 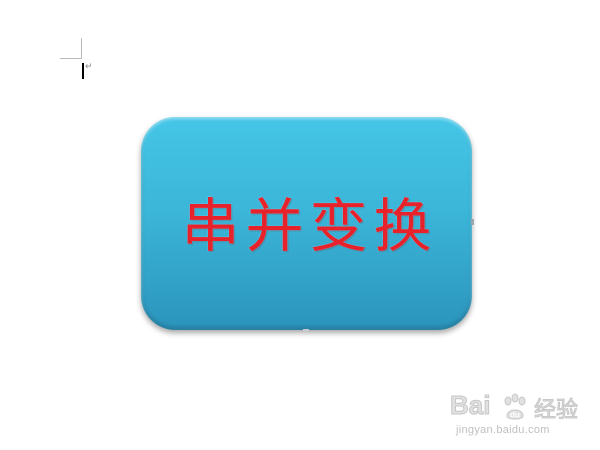 I want to click on page-corner-mark-vertical, so click(x=81, y=48).